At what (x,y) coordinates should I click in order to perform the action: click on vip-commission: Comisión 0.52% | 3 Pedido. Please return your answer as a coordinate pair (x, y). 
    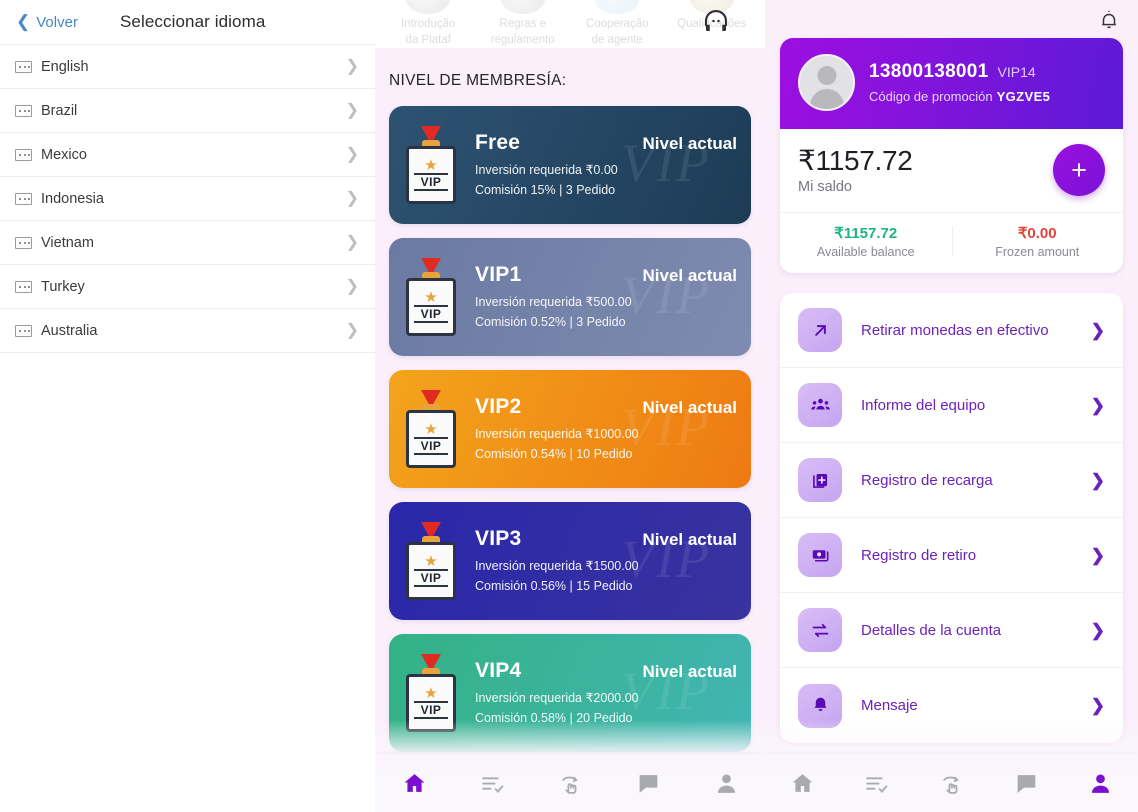
    Looking at the image, I should click on (550, 321).